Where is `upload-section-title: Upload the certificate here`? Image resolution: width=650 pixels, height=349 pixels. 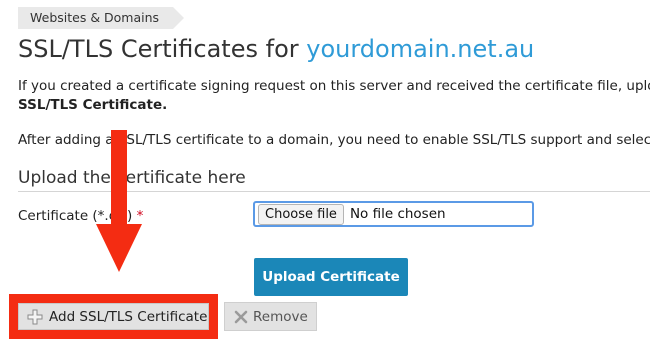 upload-section-title: Upload the certificate here is located at coordinates (132, 178).